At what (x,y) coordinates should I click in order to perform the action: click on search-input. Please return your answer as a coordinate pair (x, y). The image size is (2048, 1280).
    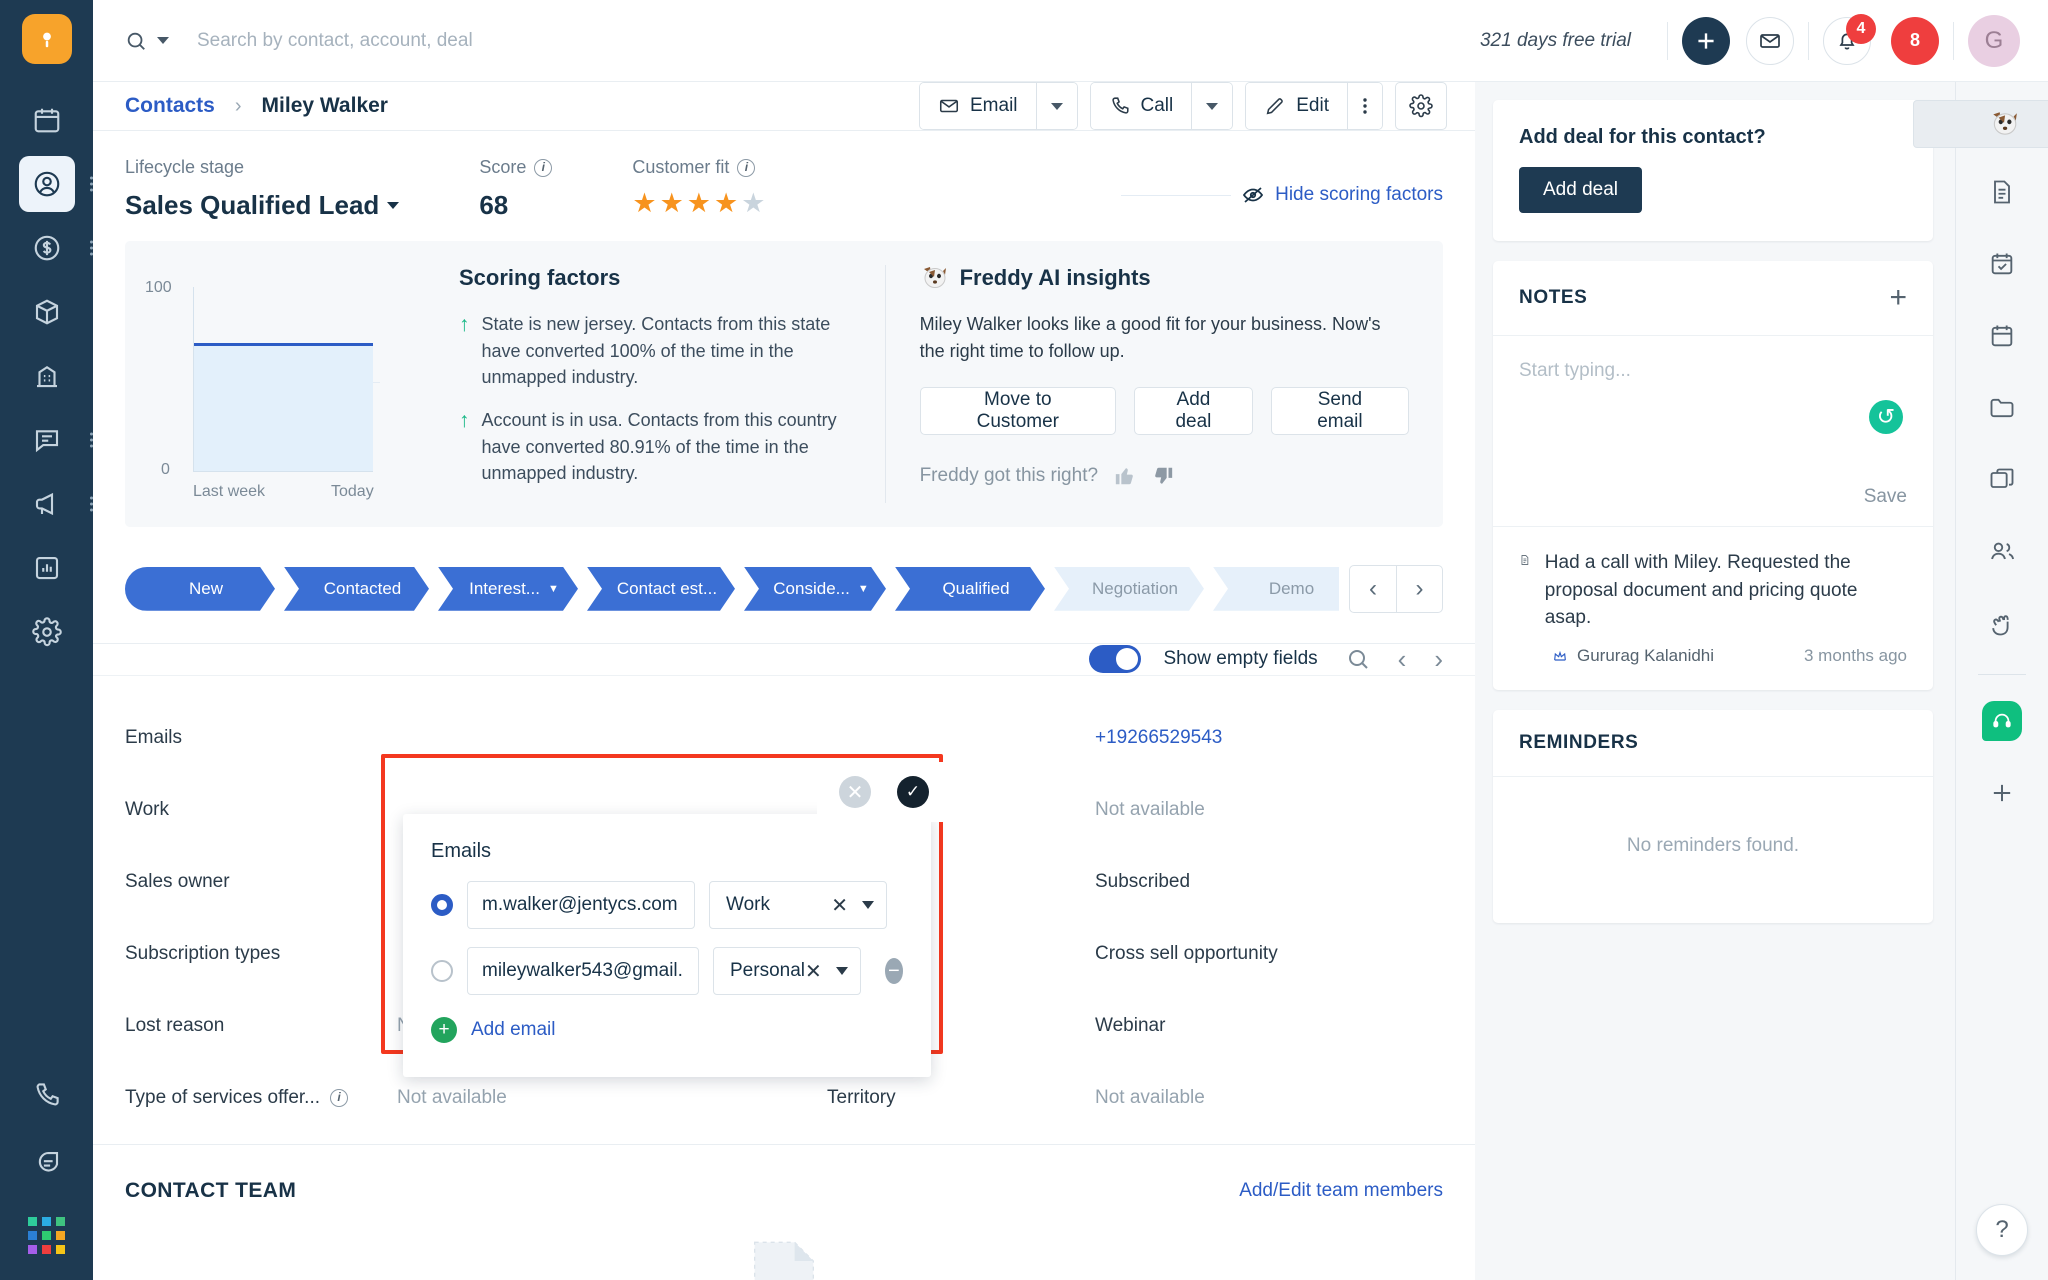
    Looking at the image, I should click on (547, 40).